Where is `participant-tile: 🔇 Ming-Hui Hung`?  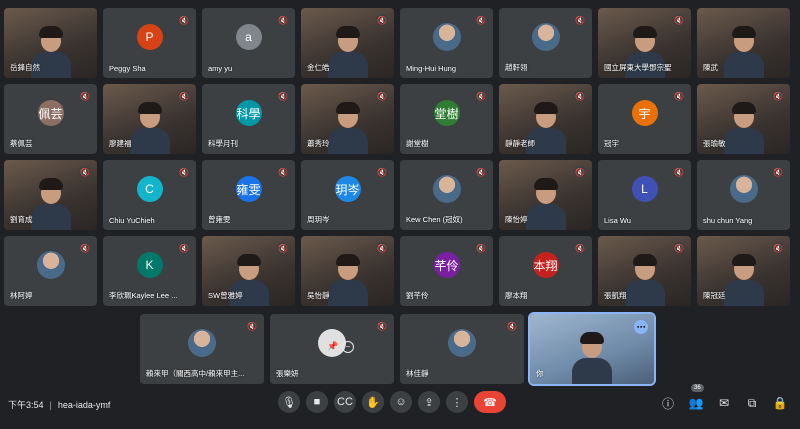 participant-tile: 🔇 Ming-Hui Hung is located at coordinates (446, 43).